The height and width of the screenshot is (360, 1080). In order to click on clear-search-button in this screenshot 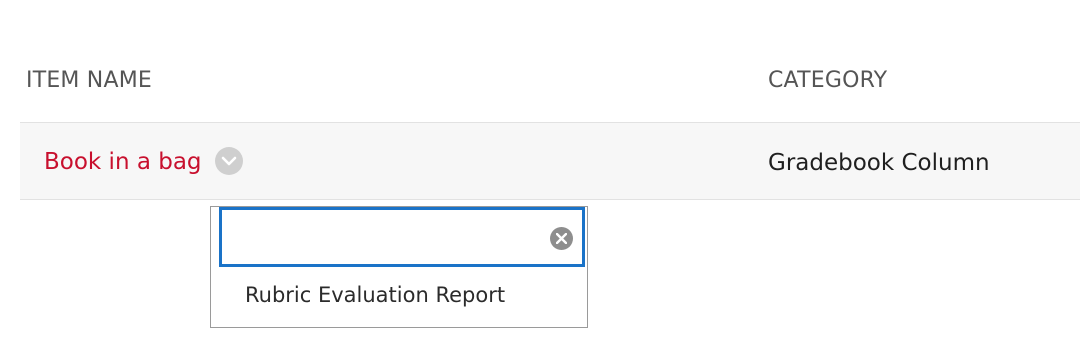, I will do `click(561, 238)`.